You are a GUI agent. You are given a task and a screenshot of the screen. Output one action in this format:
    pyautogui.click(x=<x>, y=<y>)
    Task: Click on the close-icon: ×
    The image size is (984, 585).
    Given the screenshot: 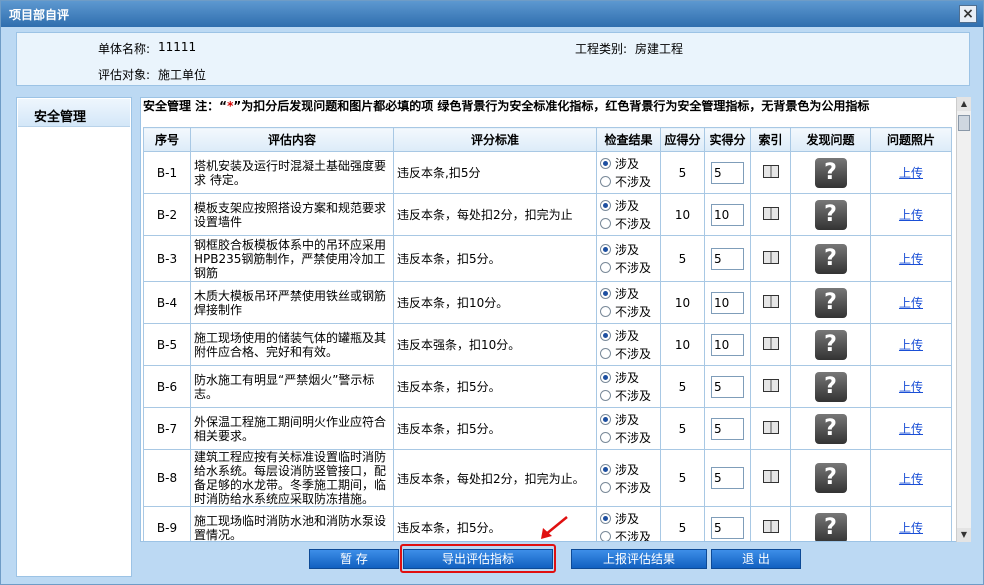 What is the action you would take?
    pyautogui.click(x=968, y=14)
    